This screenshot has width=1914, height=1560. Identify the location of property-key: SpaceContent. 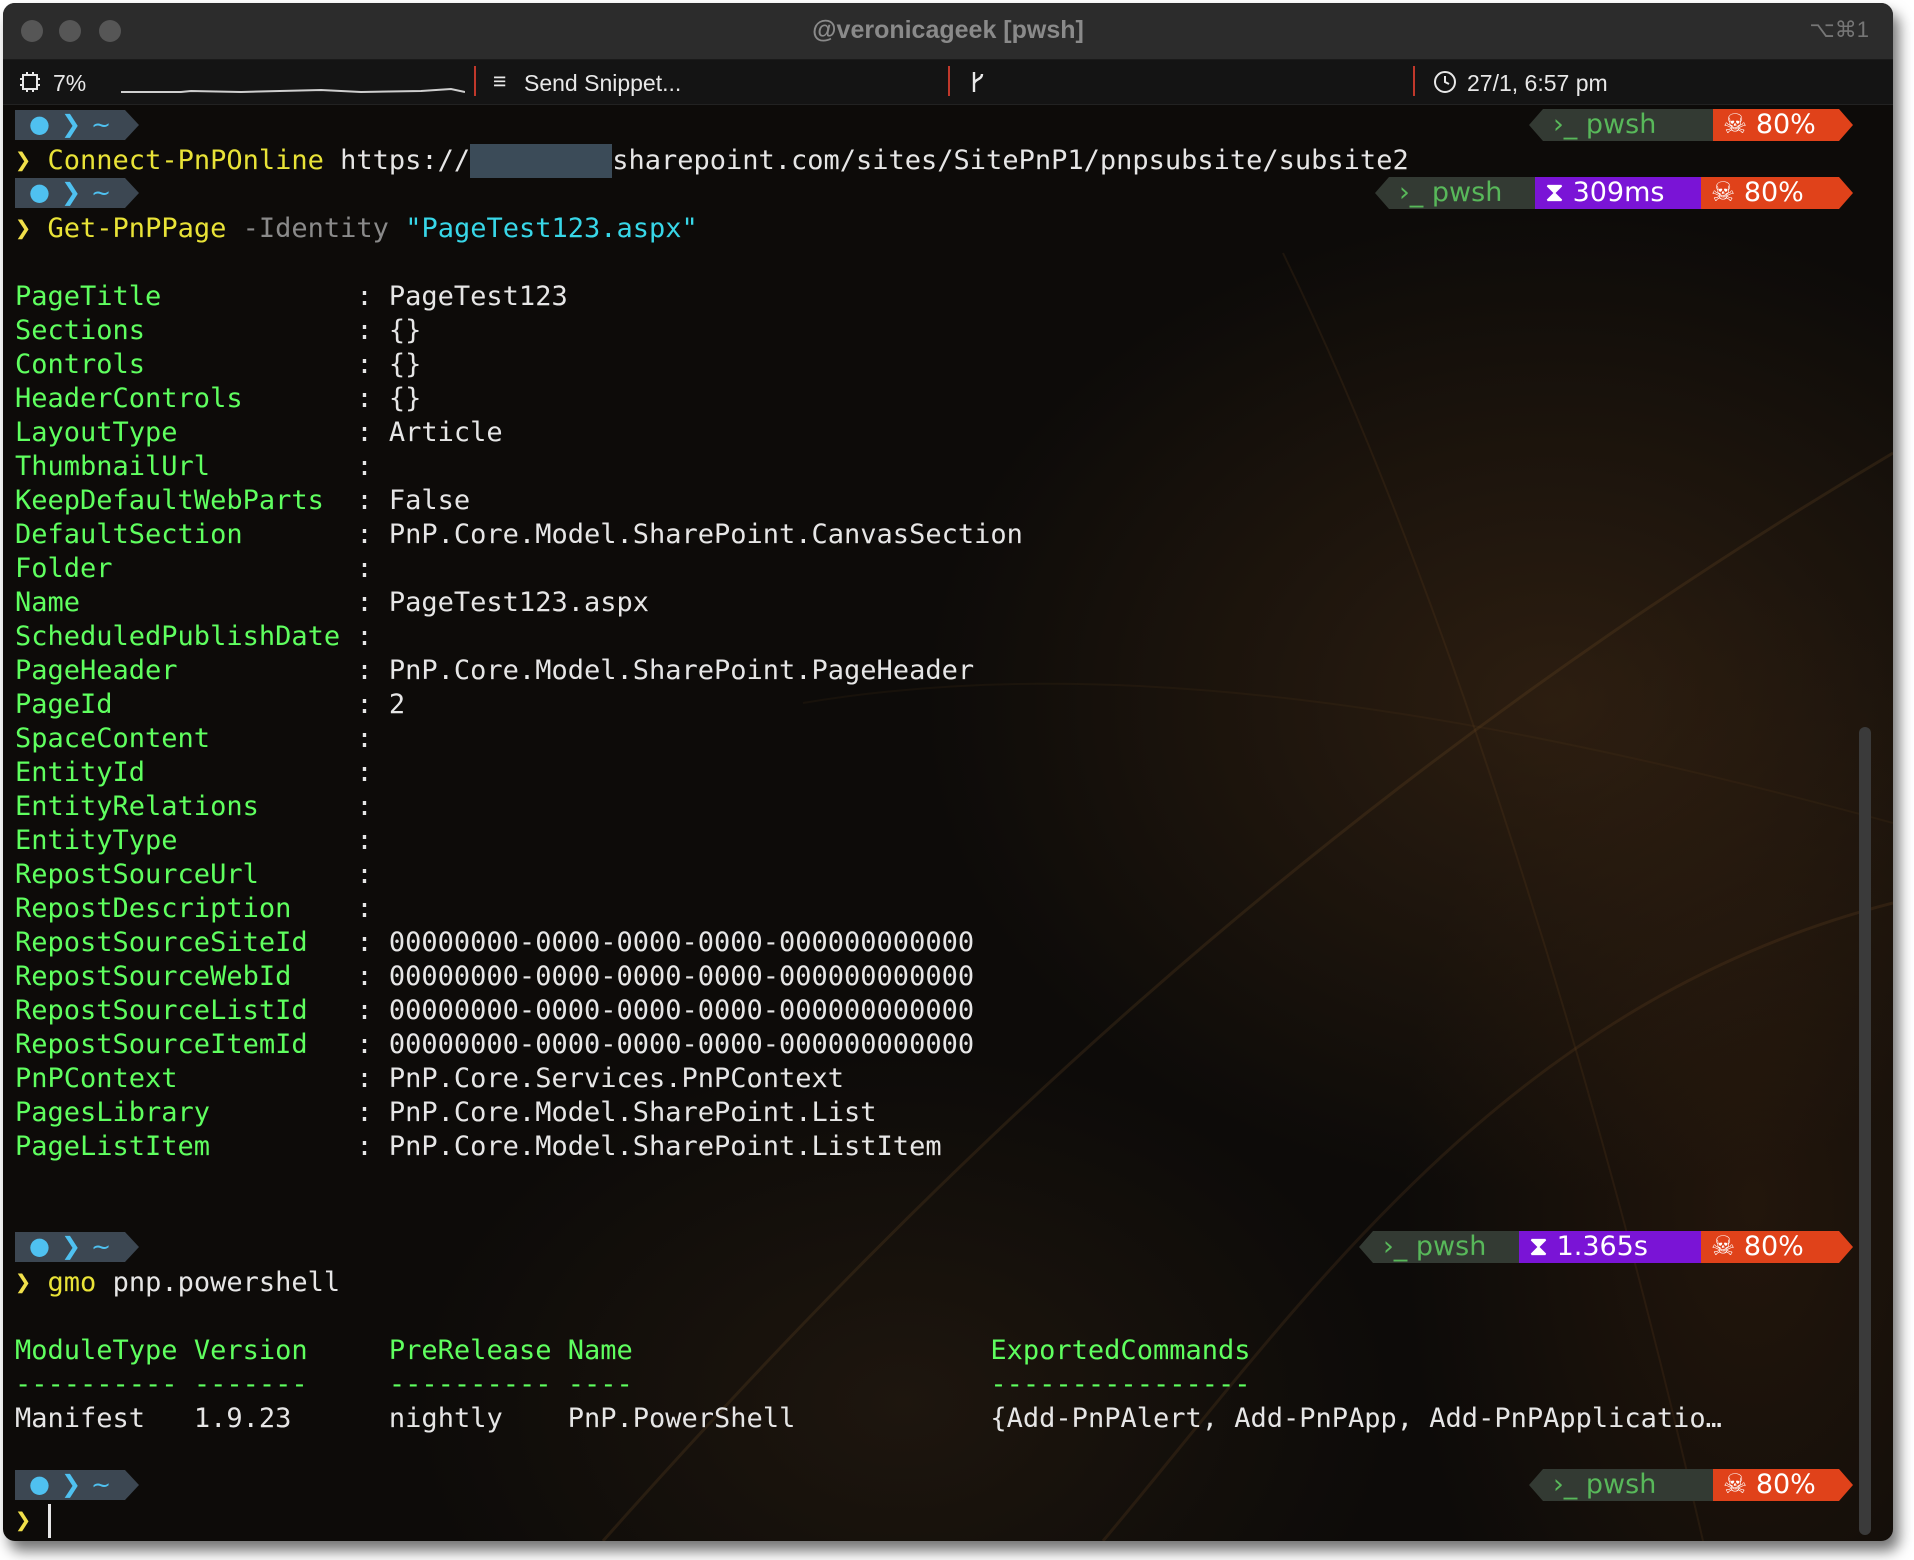
(113, 738).